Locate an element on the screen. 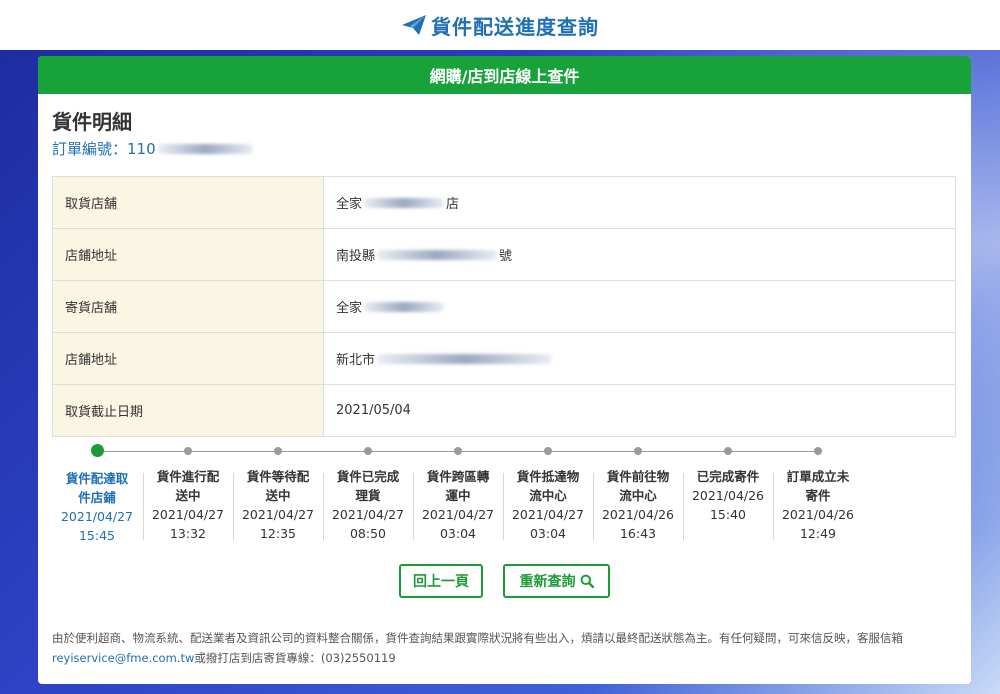  row-value: 南投縣 號 is located at coordinates (639, 254).